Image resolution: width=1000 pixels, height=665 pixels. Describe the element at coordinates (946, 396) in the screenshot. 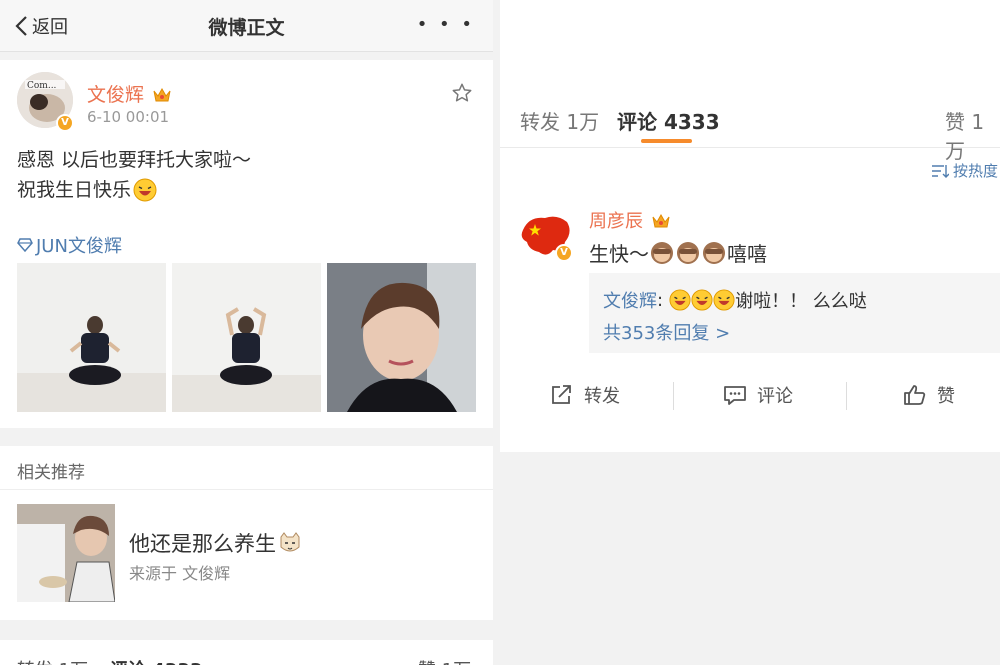

I see `like-label: 赞` at that location.